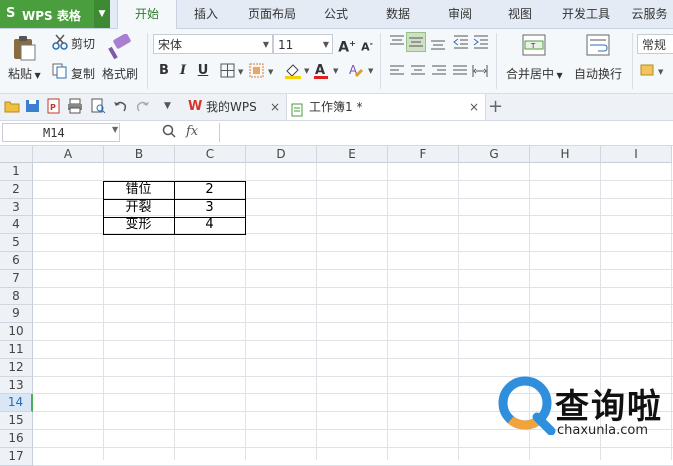 This screenshot has width=673, height=466. What do you see at coordinates (446, 132) in the screenshot?
I see `formula-input` at bounding box center [446, 132].